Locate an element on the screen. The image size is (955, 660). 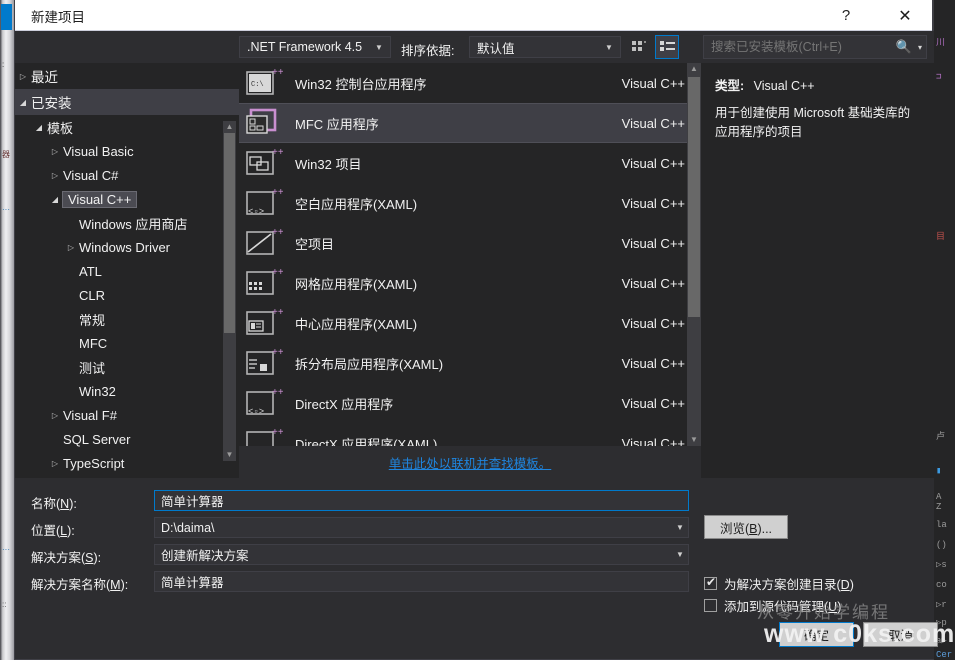
tree-item-label: Win32 is located at coordinates (97, 391).